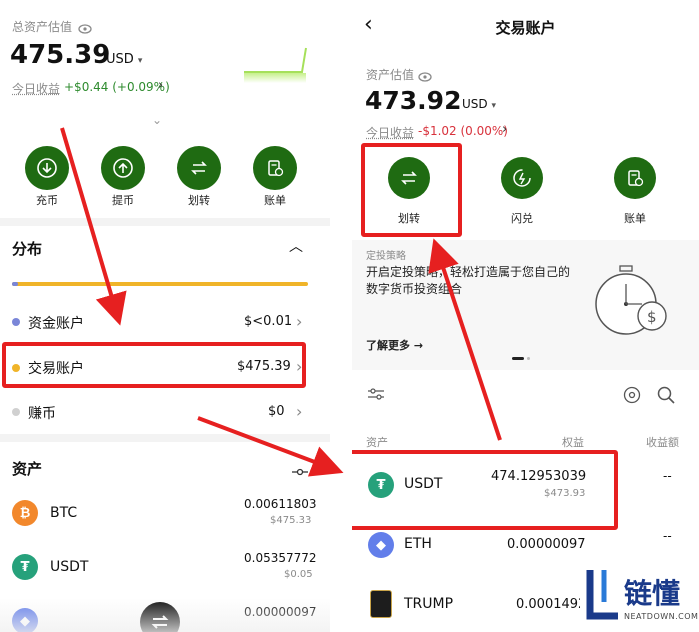  I want to click on account-value: $<0.01, so click(268, 321).